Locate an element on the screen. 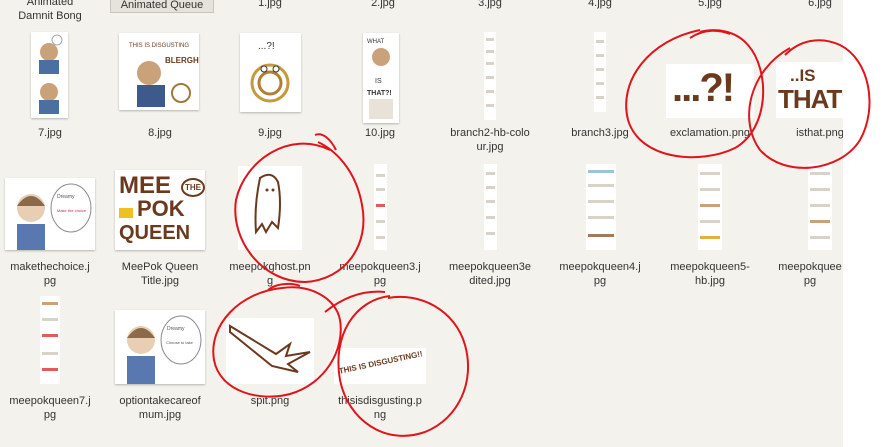 This screenshot has height=447, width=883. file-item-meepokqueen3: meepokqueen3.j pg is located at coordinates (380, 227).